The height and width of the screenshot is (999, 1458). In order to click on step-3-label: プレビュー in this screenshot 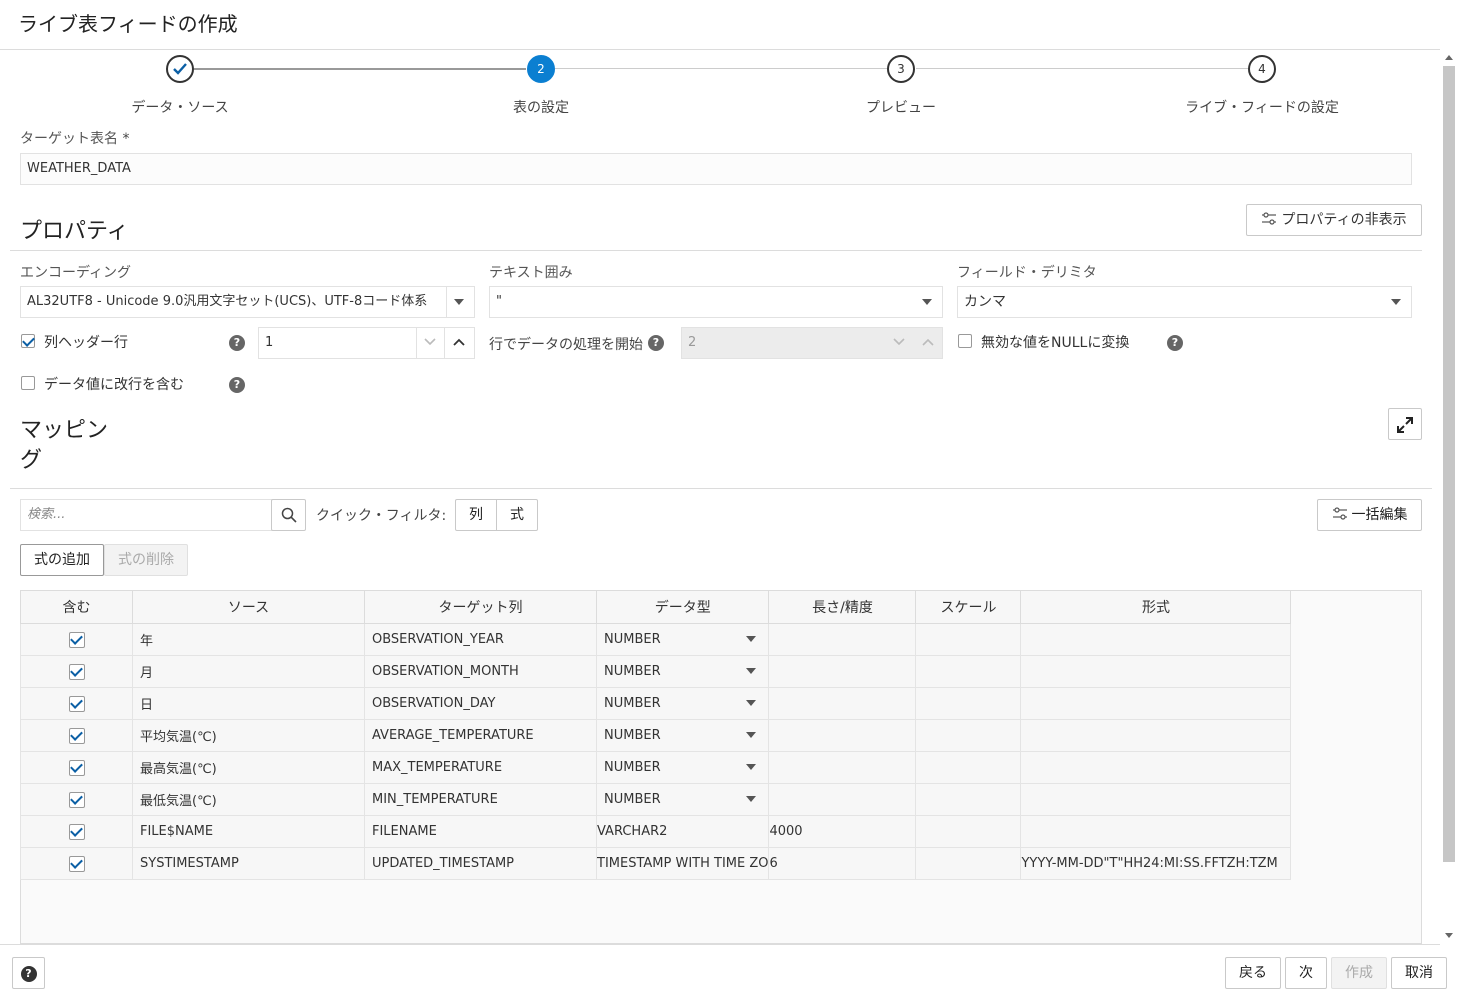, I will do `click(901, 107)`.